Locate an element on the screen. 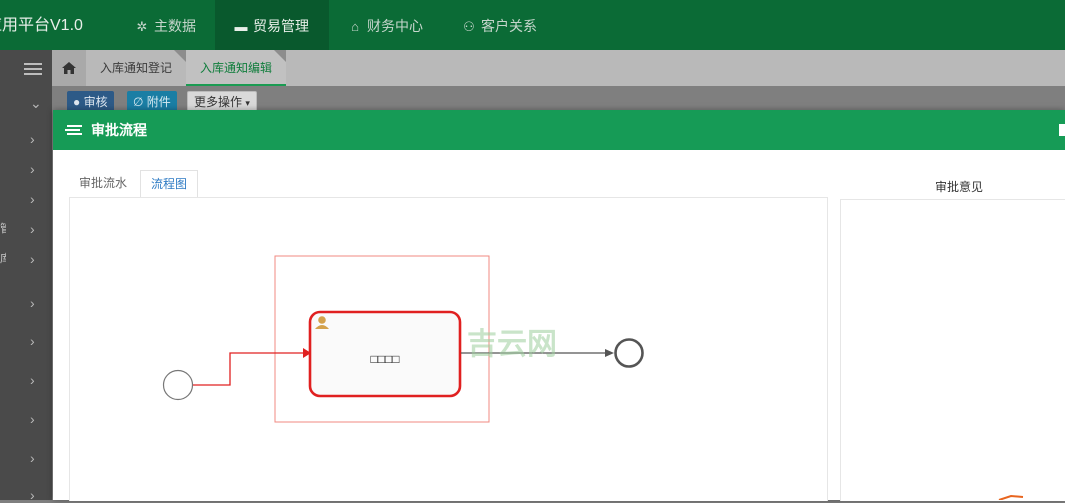 The image size is (1065, 503). nav-item-customer-relations: ⚇ 客户关系 is located at coordinates (498, 25).